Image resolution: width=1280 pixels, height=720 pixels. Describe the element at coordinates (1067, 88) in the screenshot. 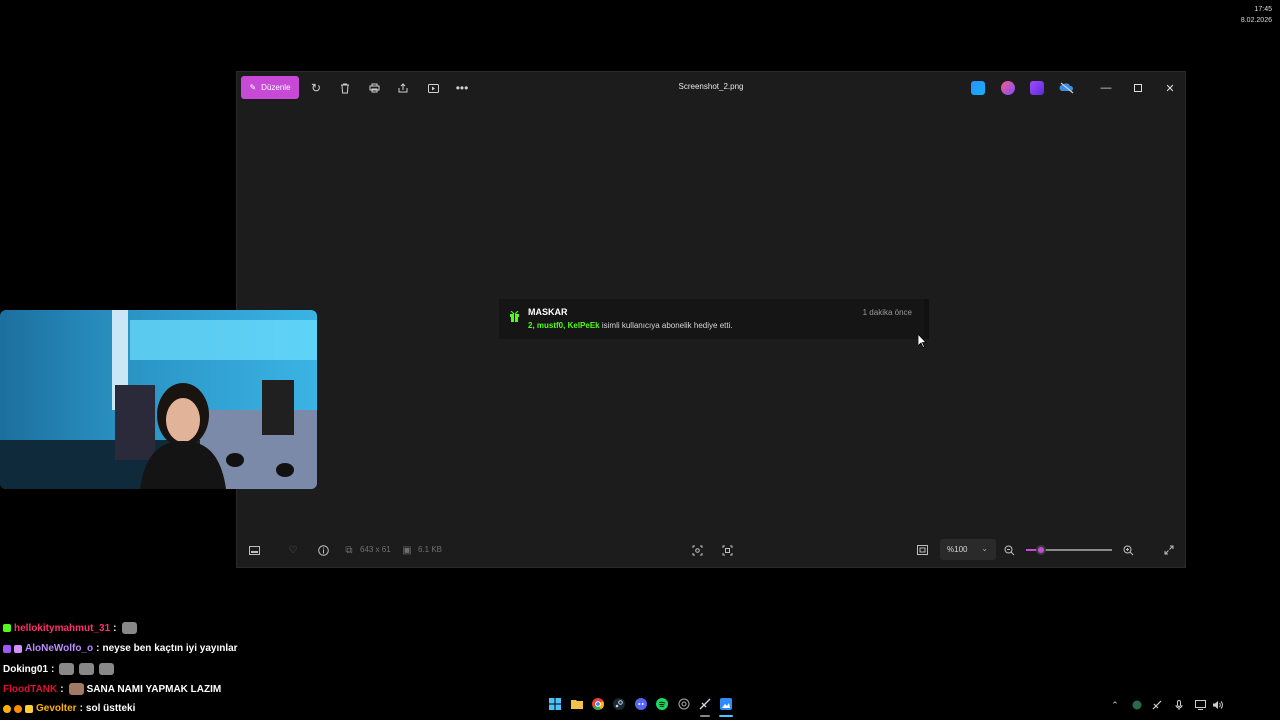

I see `onedrive-off-icon` at that location.